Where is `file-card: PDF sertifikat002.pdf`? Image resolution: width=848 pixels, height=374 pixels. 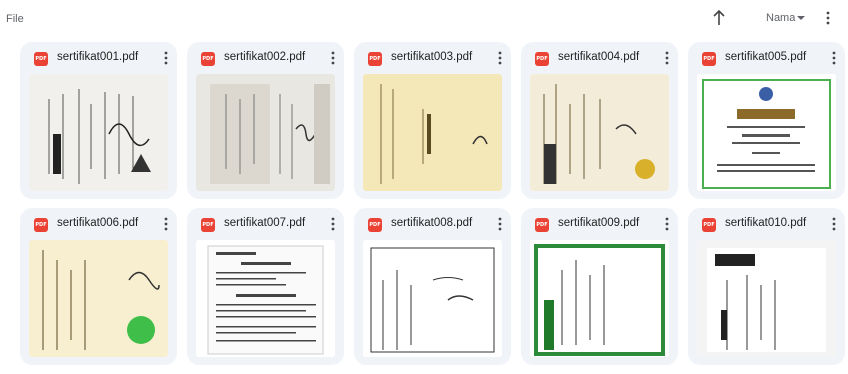
file-card: PDF sertifikat002.pdf is located at coordinates (265, 120).